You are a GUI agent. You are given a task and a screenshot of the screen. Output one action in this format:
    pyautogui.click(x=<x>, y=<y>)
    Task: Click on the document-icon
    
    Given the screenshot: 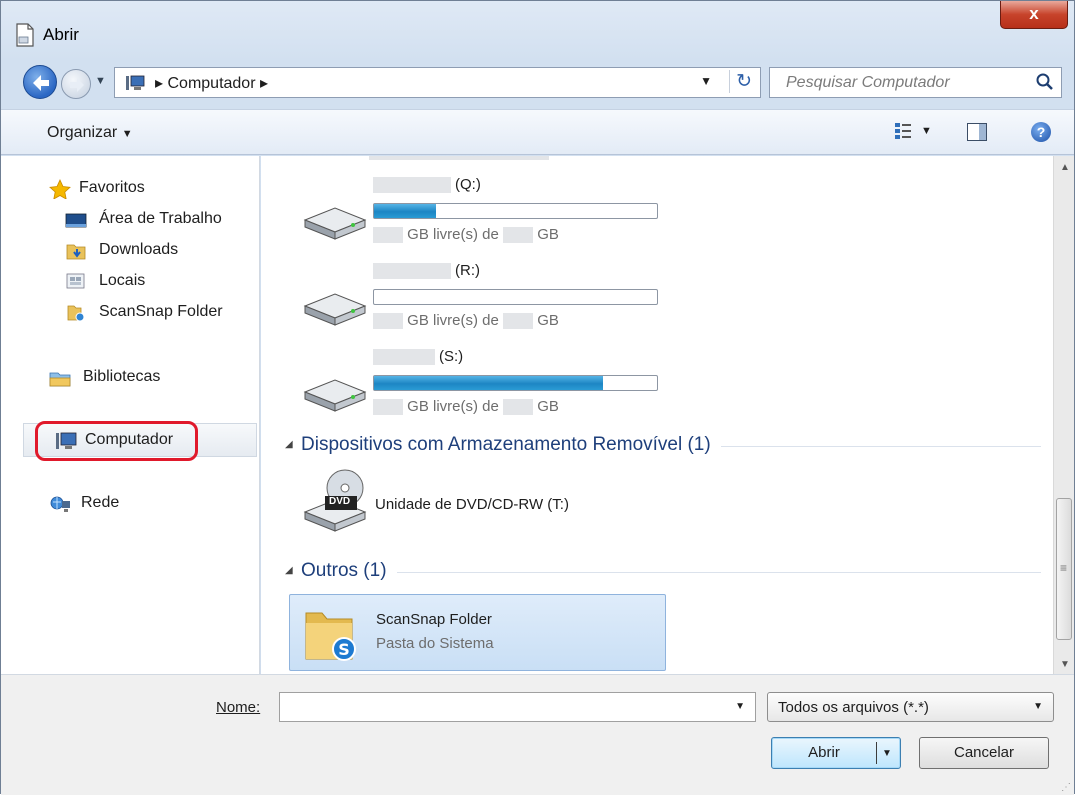 What is the action you would take?
    pyautogui.click(x=25, y=35)
    